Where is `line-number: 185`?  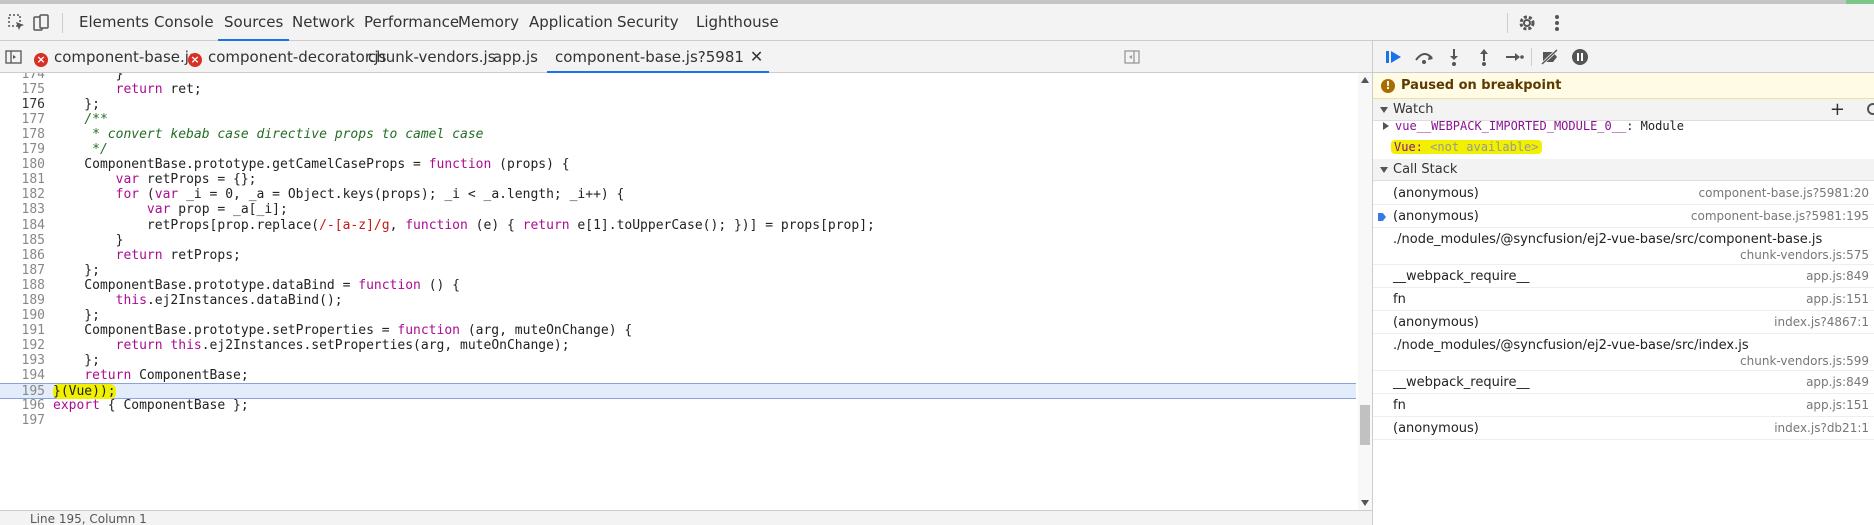
line-number: 185 is located at coordinates (22, 240).